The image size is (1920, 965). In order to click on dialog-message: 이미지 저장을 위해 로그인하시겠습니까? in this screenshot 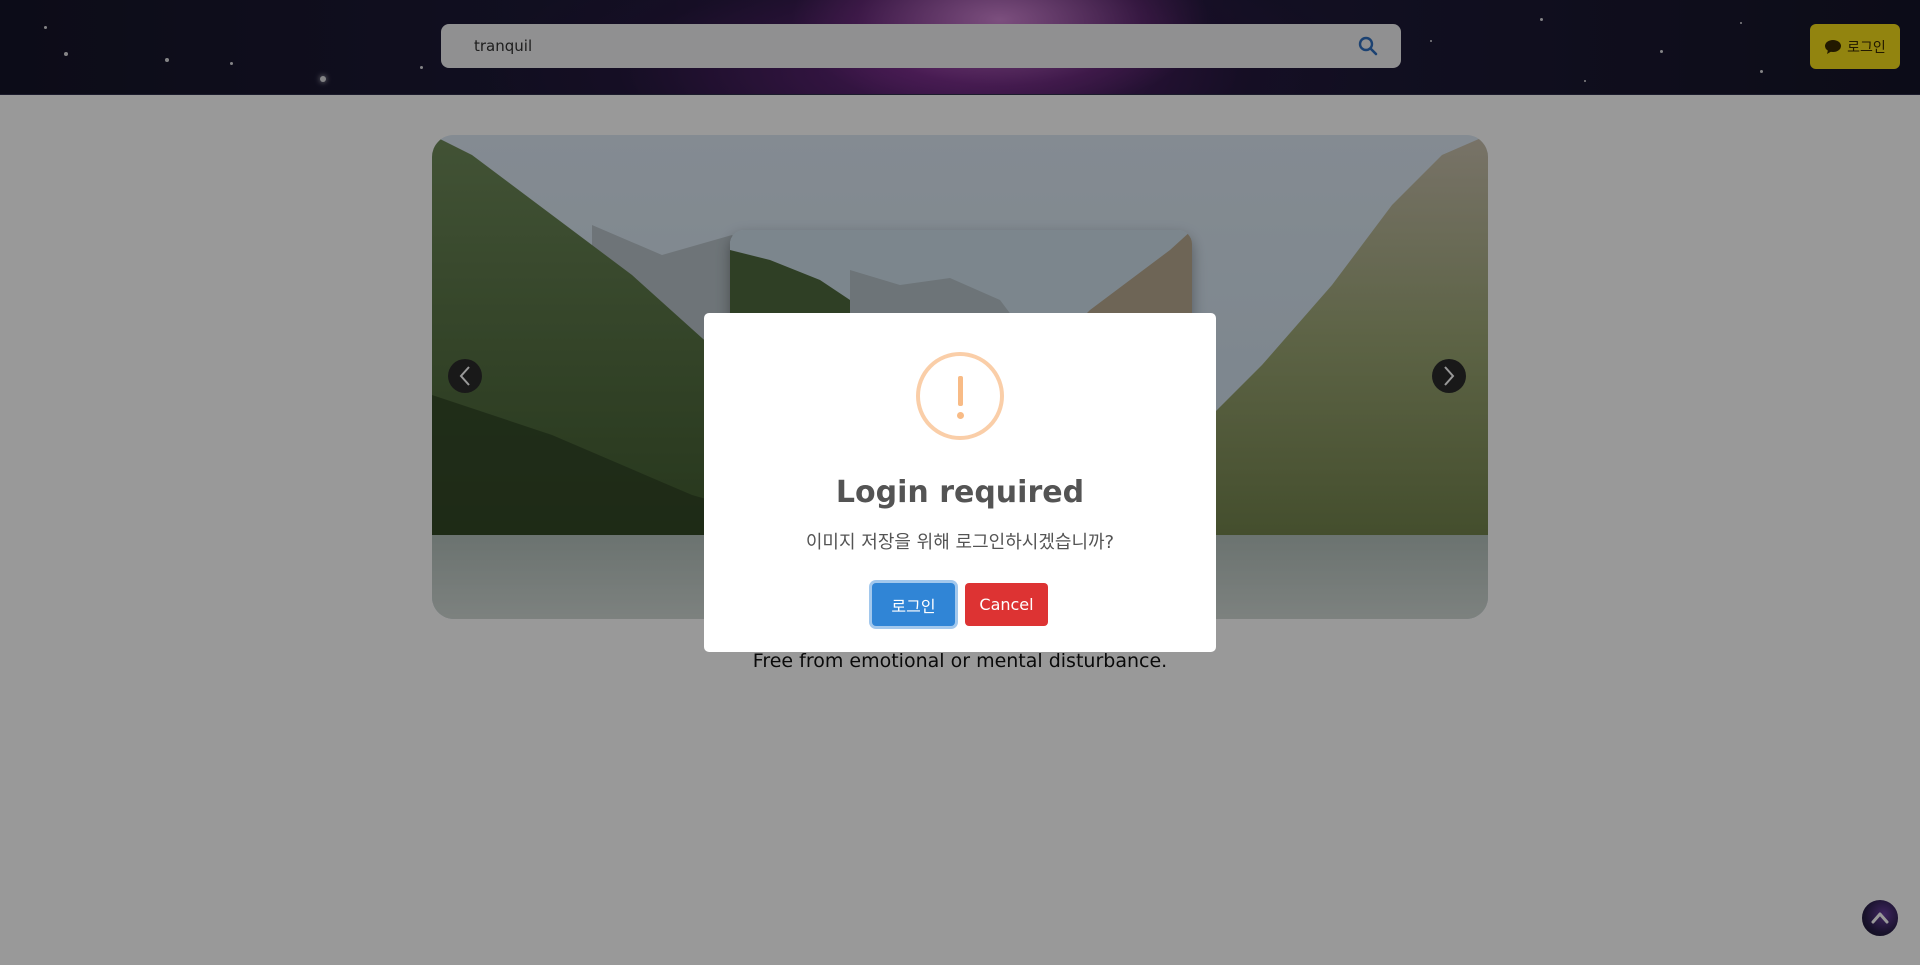, I will do `click(960, 542)`.